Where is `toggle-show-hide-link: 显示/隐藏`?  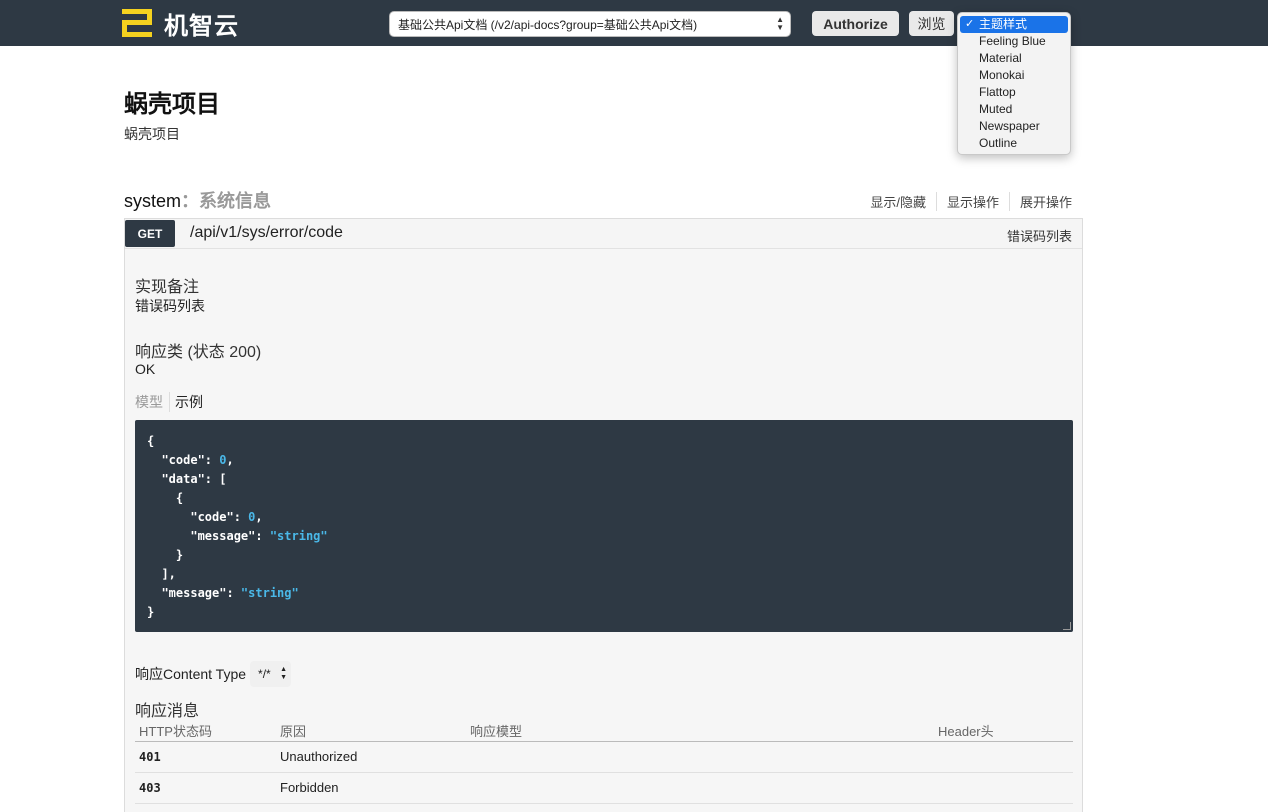 toggle-show-hide-link: 显示/隐藏 is located at coordinates (898, 201).